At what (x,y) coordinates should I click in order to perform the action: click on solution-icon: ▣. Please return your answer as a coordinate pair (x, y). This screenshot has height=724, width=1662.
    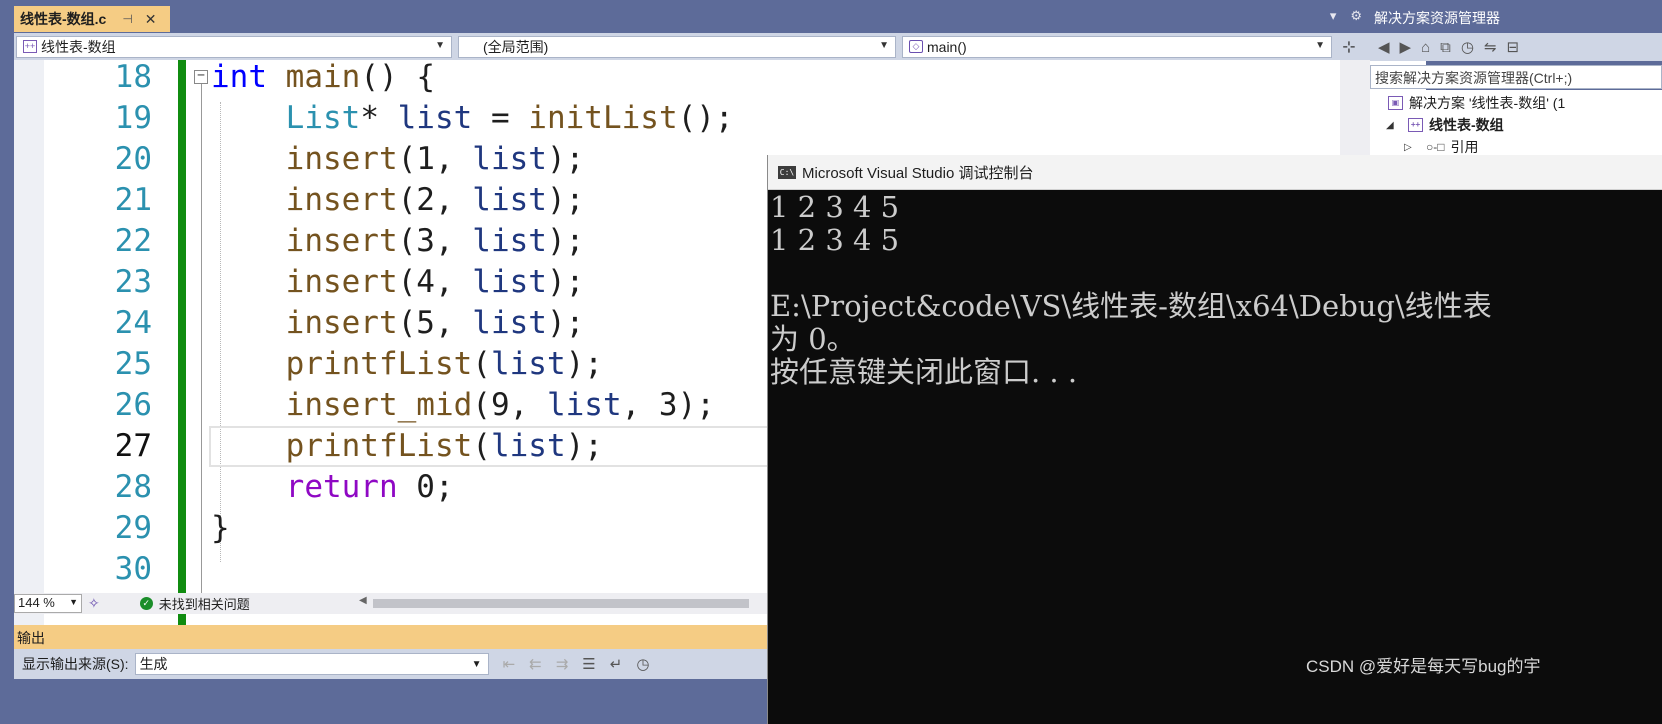
    Looking at the image, I should click on (1395, 103).